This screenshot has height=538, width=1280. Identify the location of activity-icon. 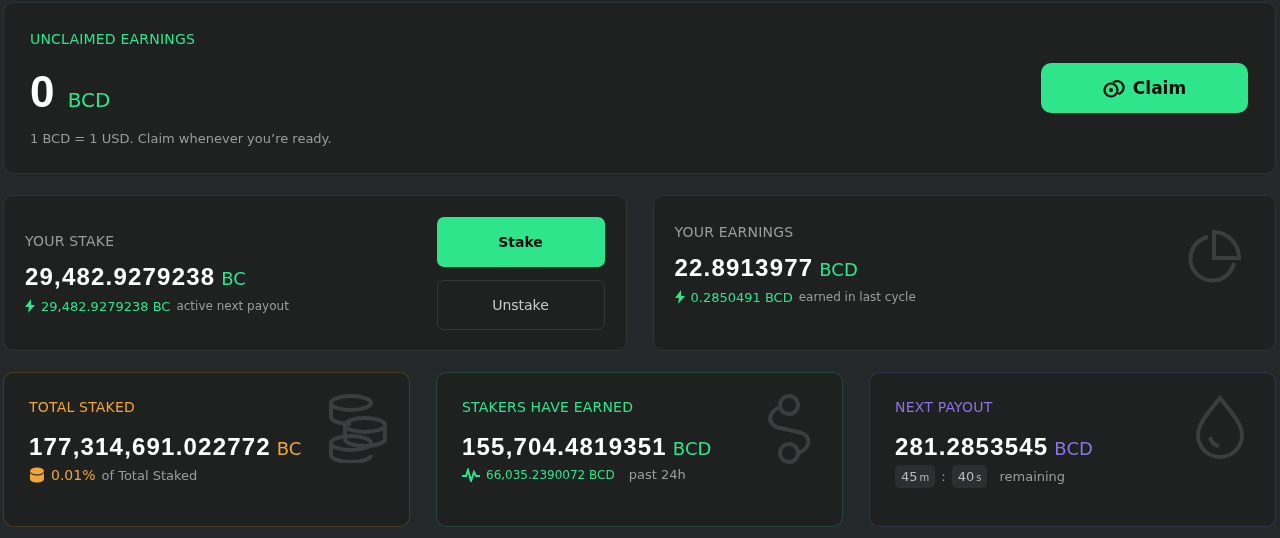
(471, 474).